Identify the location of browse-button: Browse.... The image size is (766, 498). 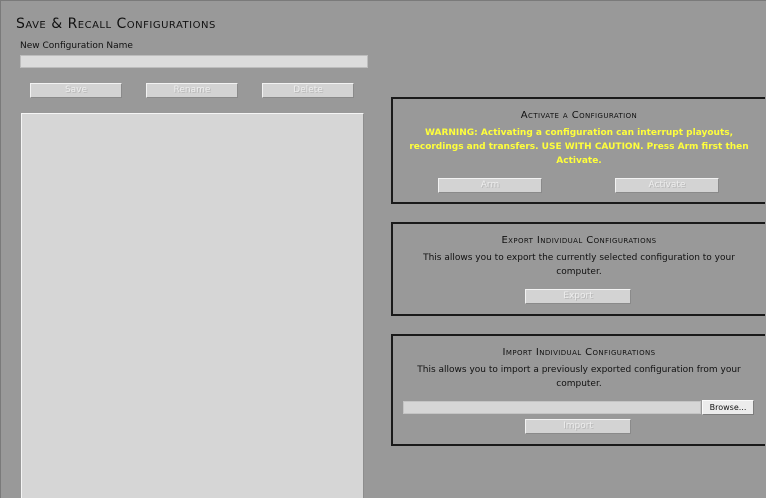
(728, 407).